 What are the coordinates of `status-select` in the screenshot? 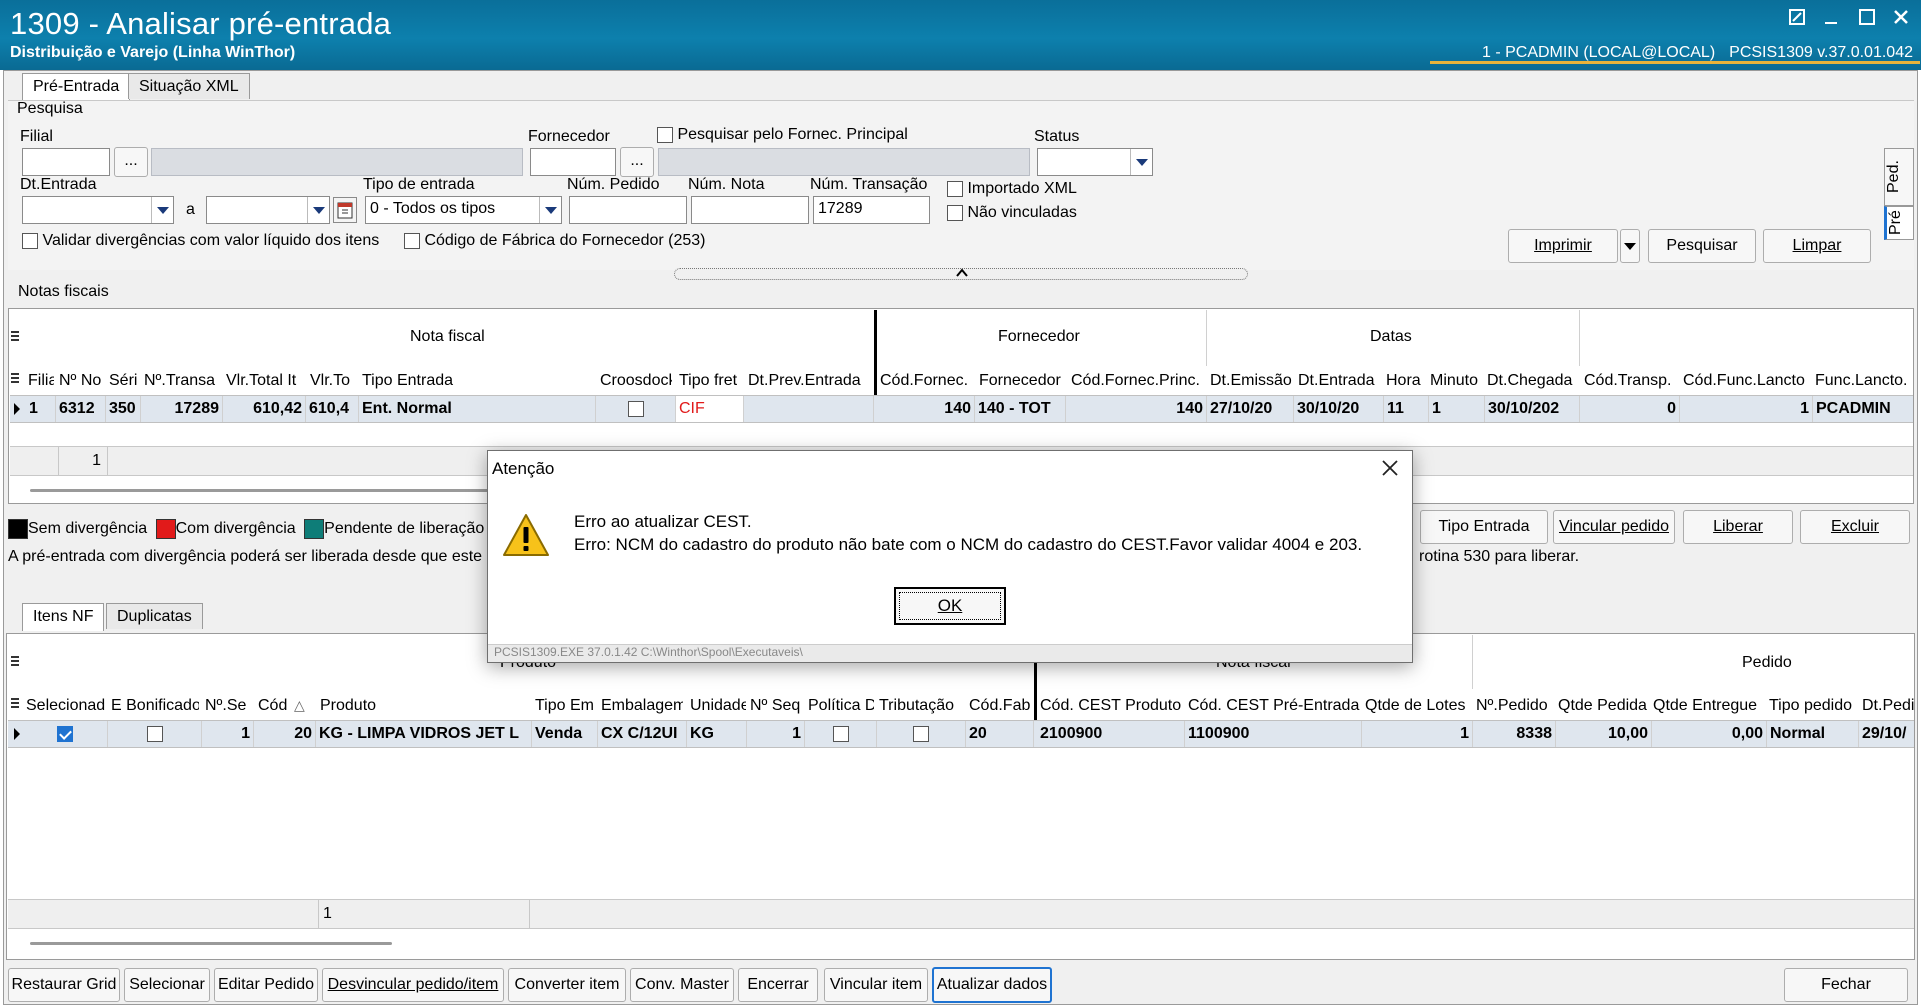 It's located at (1095, 162).